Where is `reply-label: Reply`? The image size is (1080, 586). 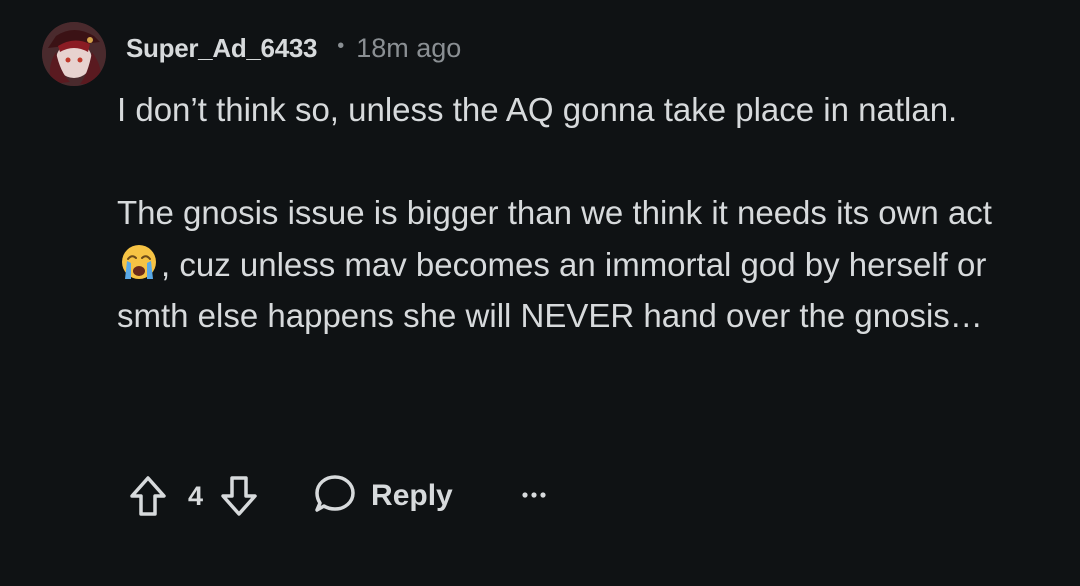
reply-label: Reply is located at coordinates (412, 495).